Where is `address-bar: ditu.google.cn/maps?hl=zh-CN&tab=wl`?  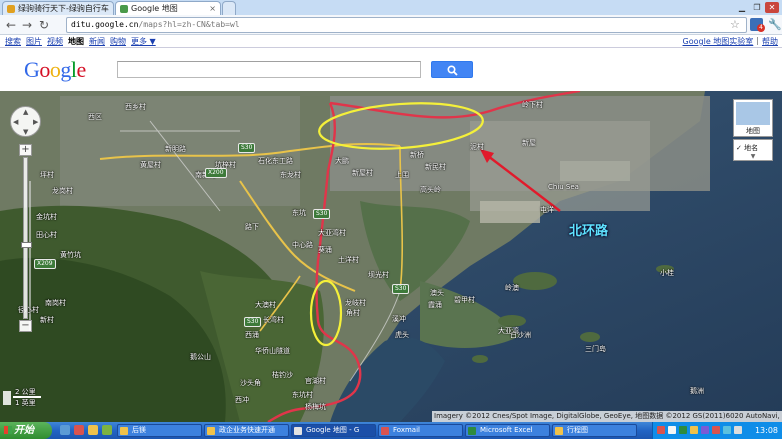 address-bar: ditu.google.cn/maps?hl=zh-CN&tab=wl is located at coordinates (406, 25).